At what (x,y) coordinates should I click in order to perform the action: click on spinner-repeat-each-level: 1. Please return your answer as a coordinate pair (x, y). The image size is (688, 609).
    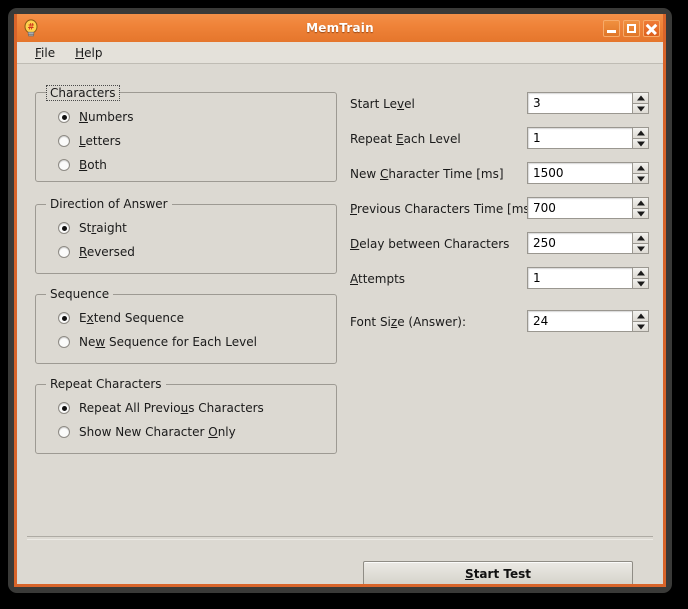
    Looking at the image, I should click on (588, 138).